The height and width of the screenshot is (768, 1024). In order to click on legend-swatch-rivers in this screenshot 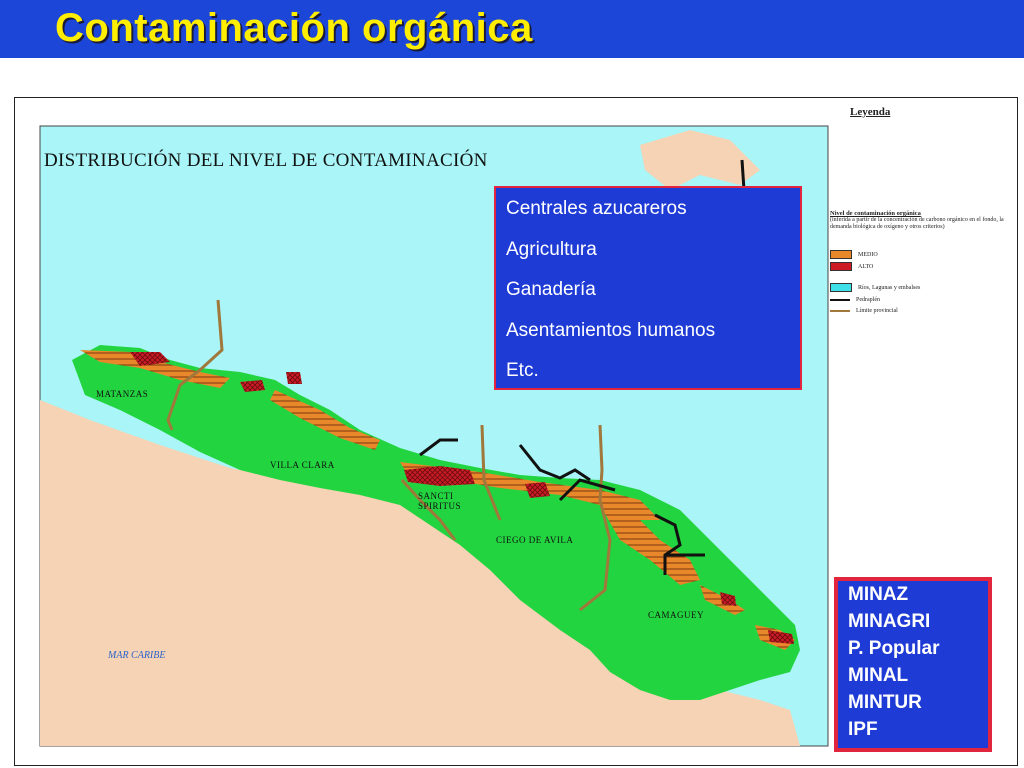, I will do `click(841, 287)`.